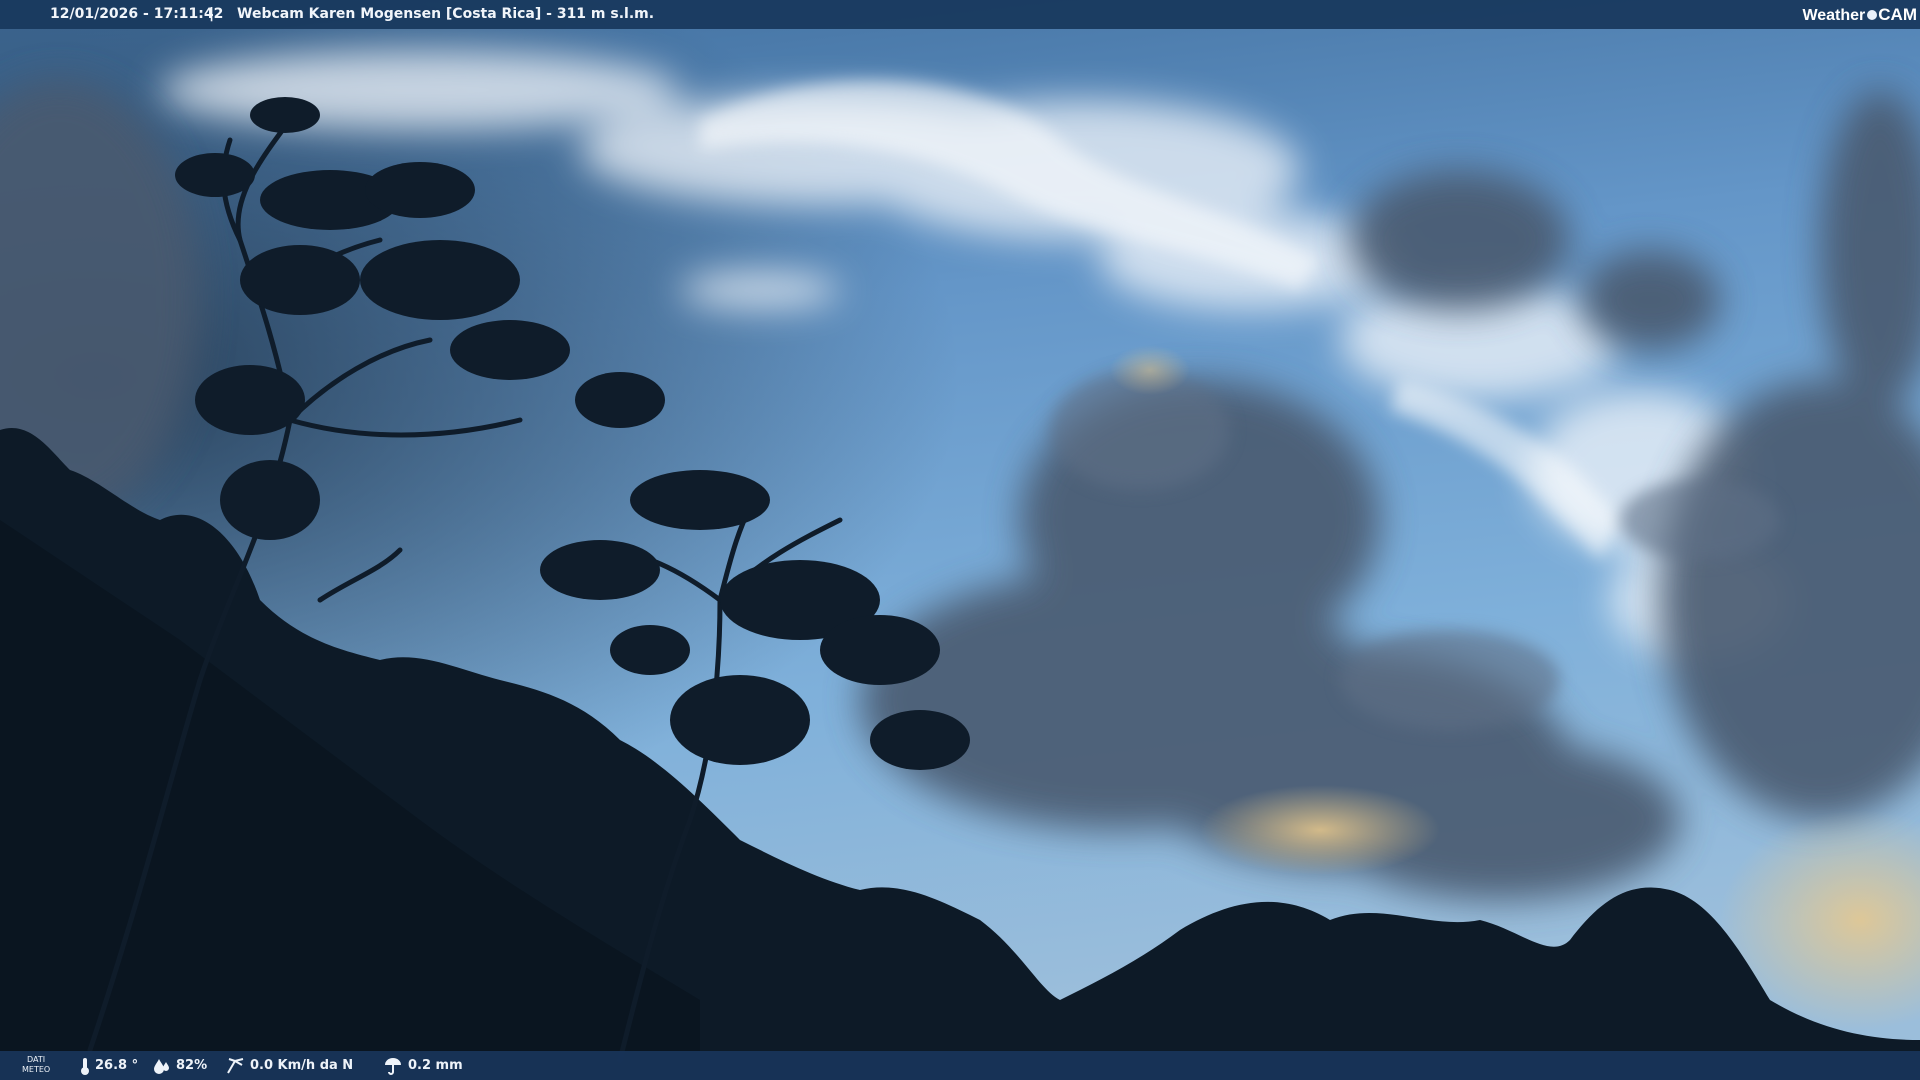 The width and height of the screenshot is (1920, 1080). What do you see at coordinates (137, 14) in the screenshot?
I see `timestamp: 12/01/2026 - 17:11:42` at bounding box center [137, 14].